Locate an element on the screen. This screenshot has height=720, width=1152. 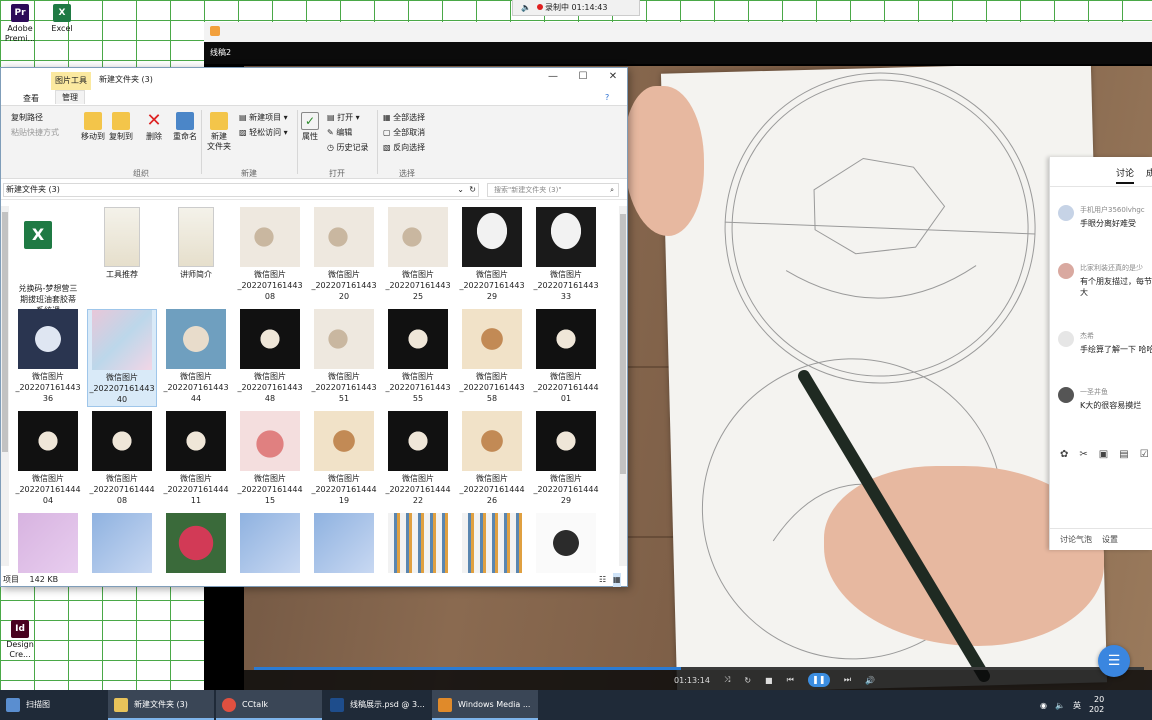
easy-access-button: ▨ 轻松访问 ▾ is located at coordinates (263, 133).